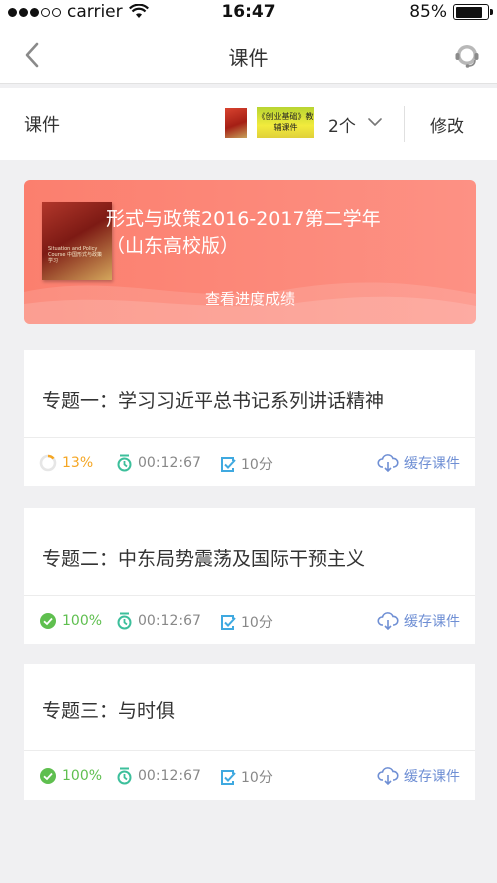 The width and height of the screenshot is (497, 883). What do you see at coordinates (77, 241) in the screenshot?
I see `course-cover-image: Situation and Policy Course 中国形式与政策学习` at bounding box center [77, 241].